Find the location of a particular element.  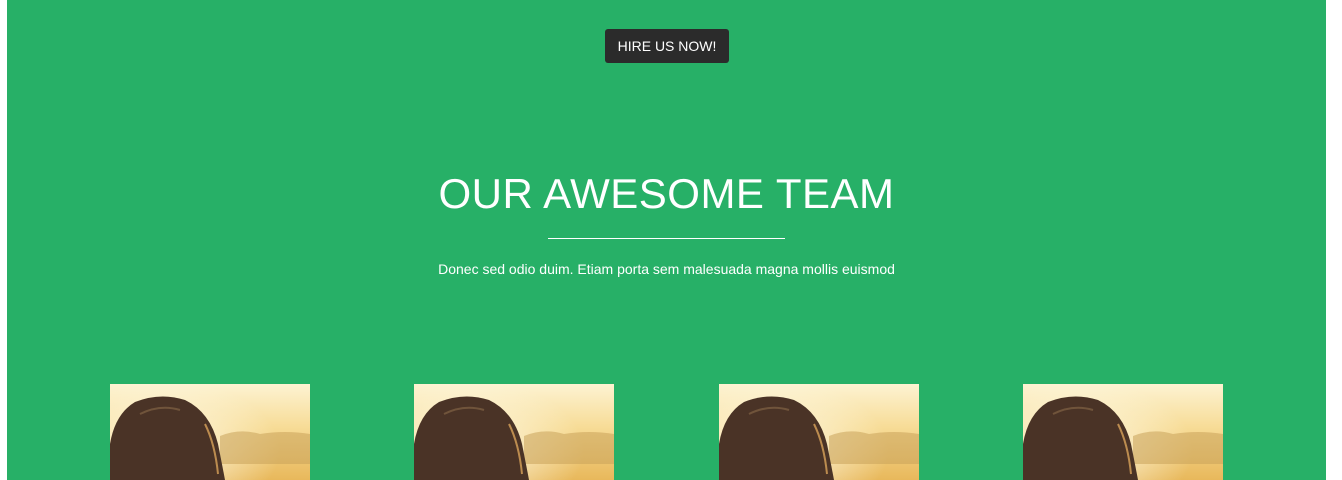

title-divider is located at coordinates (666, 238).